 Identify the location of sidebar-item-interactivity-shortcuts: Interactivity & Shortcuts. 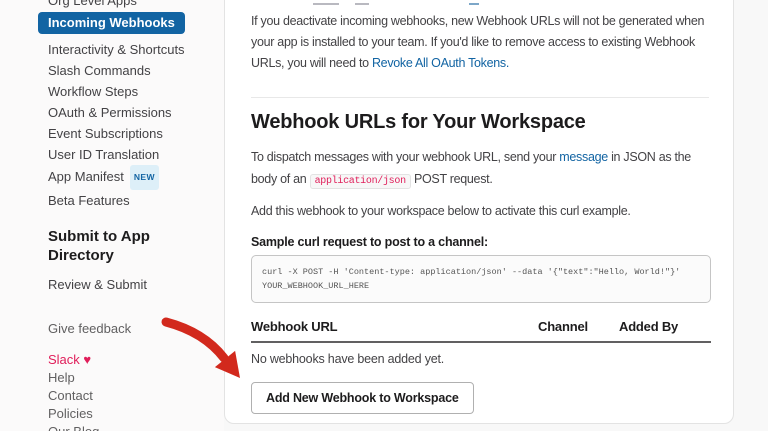
(136, 49).